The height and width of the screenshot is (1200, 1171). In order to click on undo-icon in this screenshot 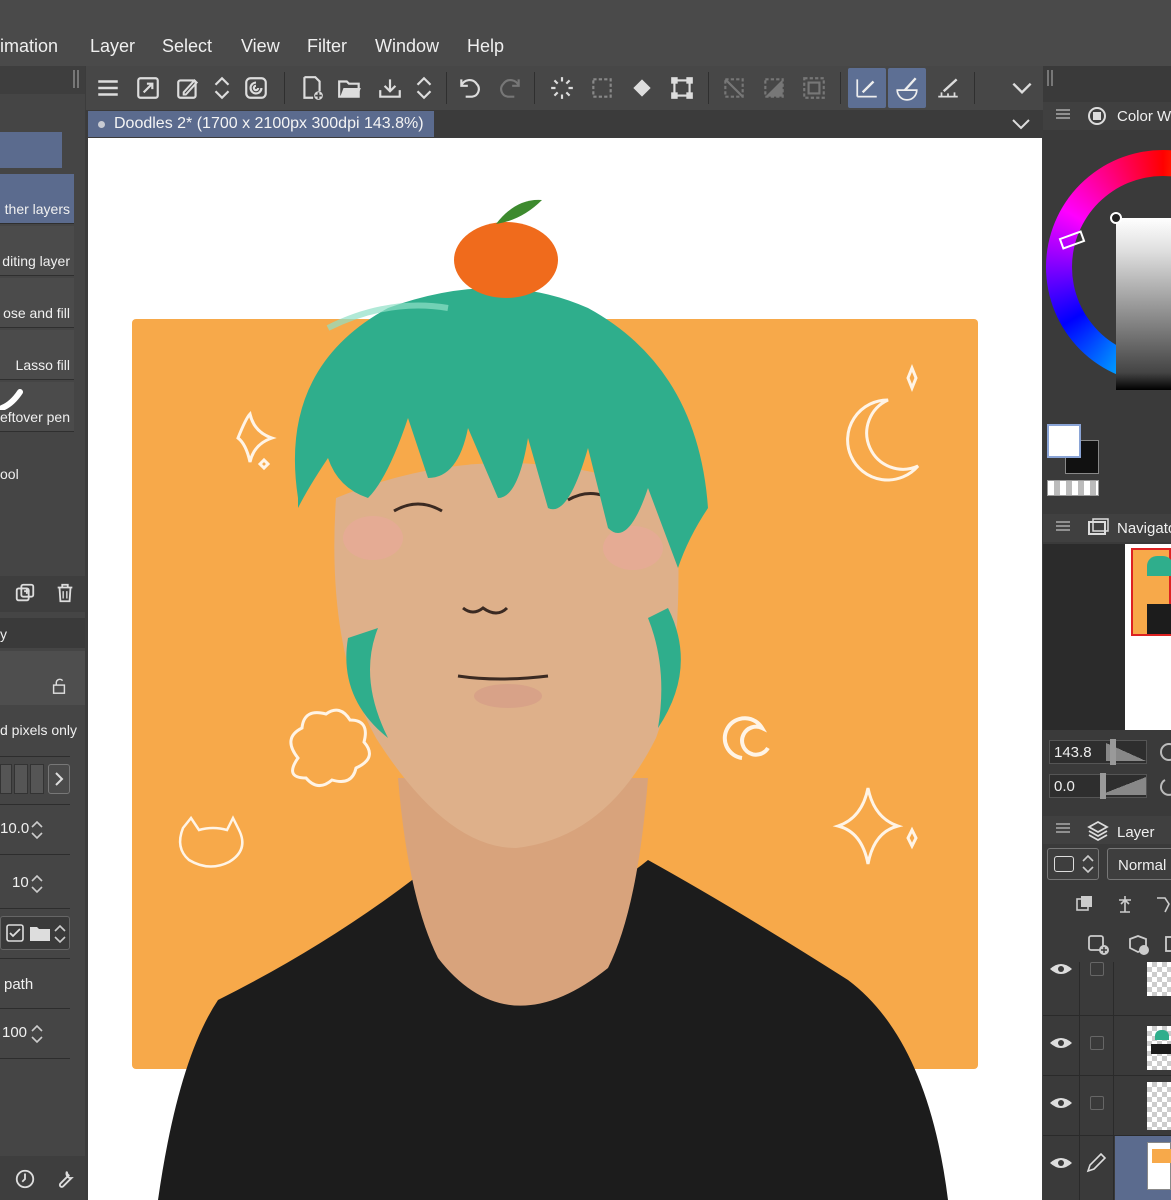, I will do `click(470, 88)`.